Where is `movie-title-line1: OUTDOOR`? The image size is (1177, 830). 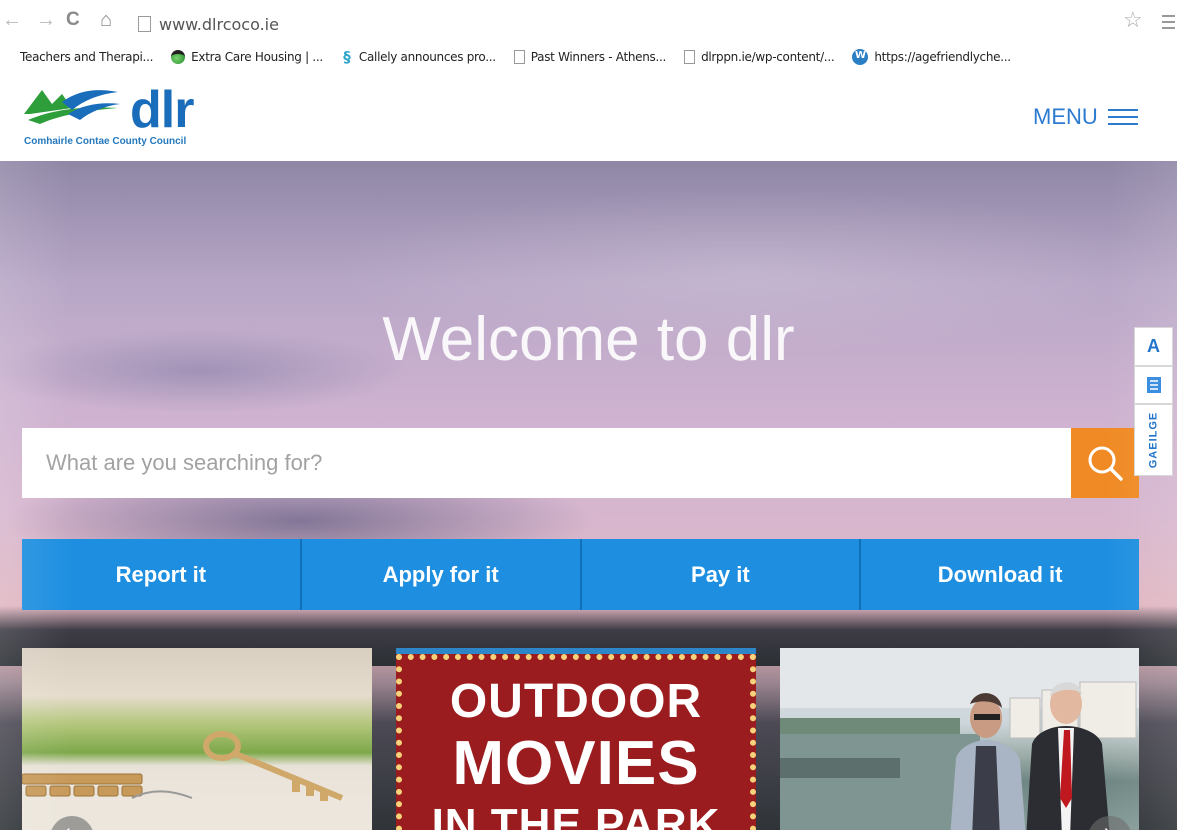
movie-title-line1: OUTDOOR is located at coordinates (576, 701).